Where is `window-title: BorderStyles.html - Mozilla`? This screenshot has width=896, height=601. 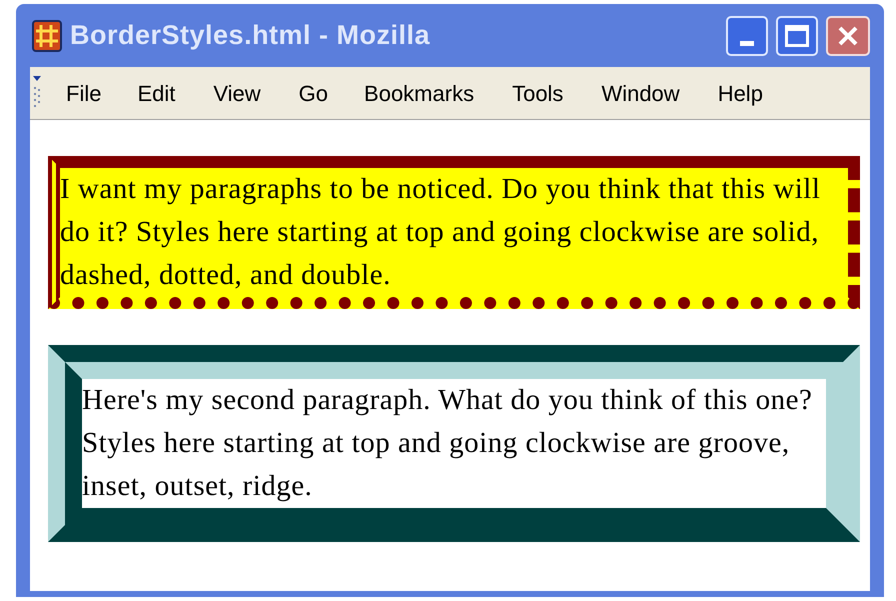 window-title: BorderStyles.html - Mozilla is located at coordinates (251, 35).